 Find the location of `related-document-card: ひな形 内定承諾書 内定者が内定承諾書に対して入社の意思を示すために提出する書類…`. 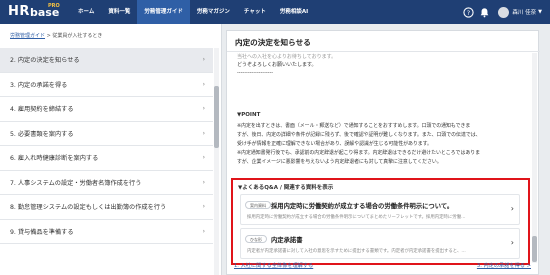

related-document-card: ひな形 内定承諾書 内定者が内定承諾書に対して入社の意思を示すために提出する書類… is located at coordinates (380, 243).